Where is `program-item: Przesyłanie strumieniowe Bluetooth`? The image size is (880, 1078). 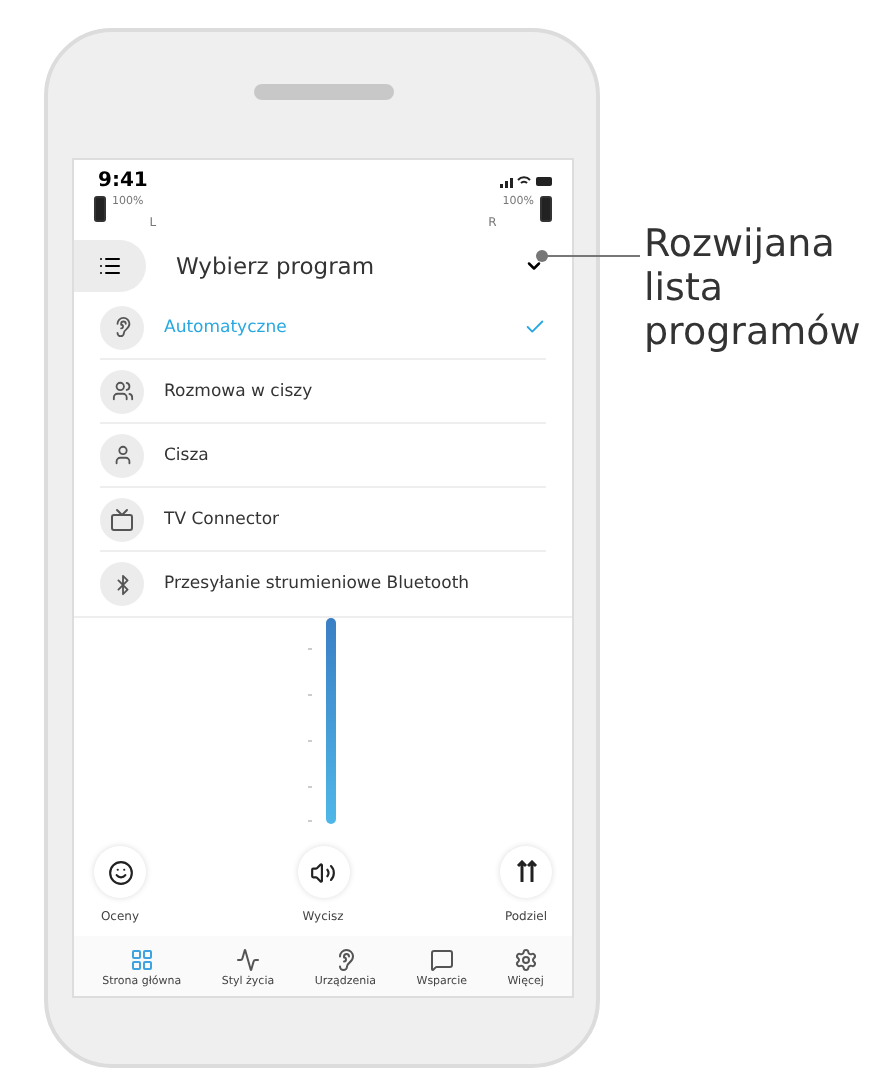
program-item: Przesyłanie strumieniowe Bluetooth is located at coordinates (323, 584).